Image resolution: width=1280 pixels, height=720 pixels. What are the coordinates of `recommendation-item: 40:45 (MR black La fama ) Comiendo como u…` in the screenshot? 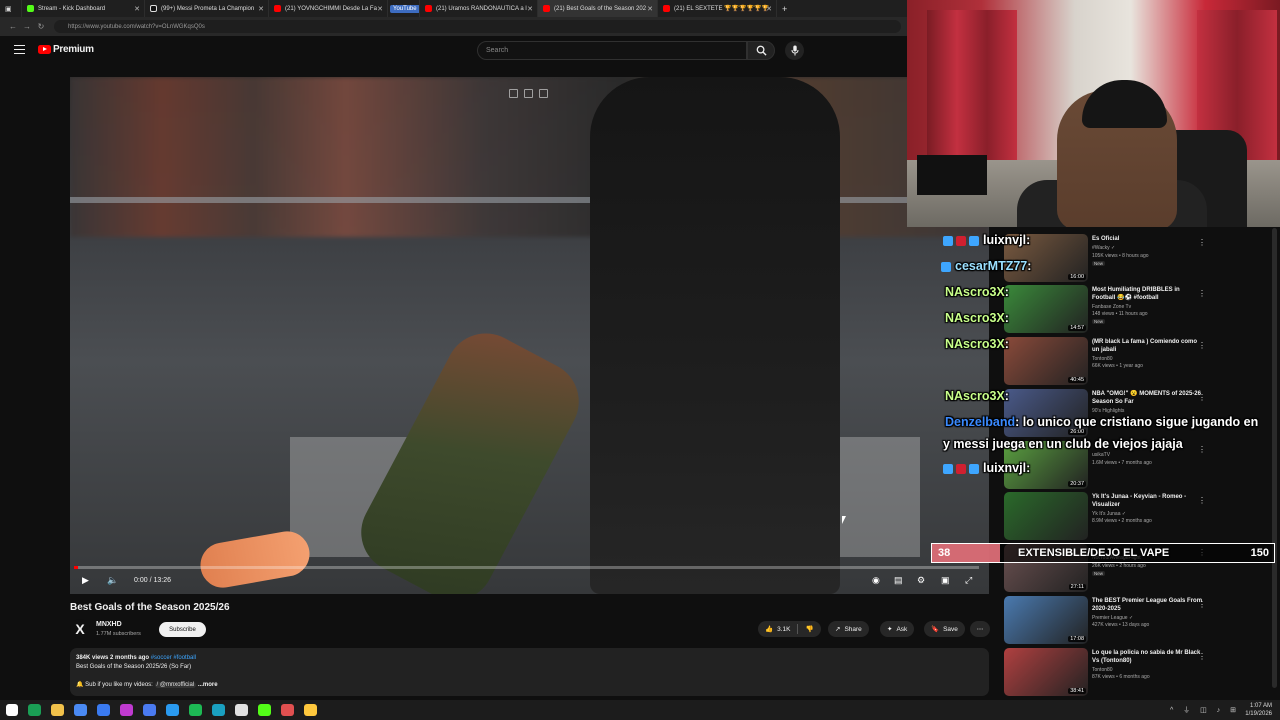 It's located at (1137, 362).